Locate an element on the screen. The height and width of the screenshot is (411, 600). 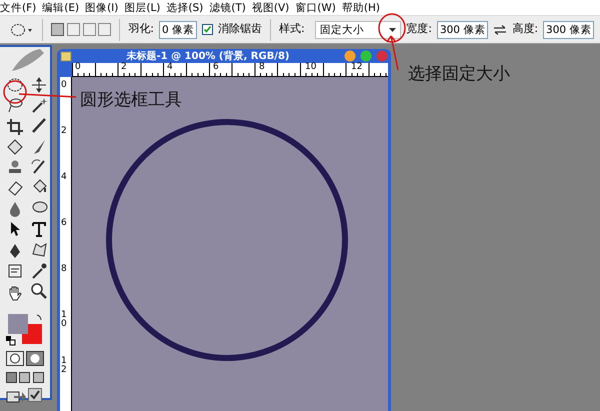
quick-mask-icon is located at coordinates (35, 358).